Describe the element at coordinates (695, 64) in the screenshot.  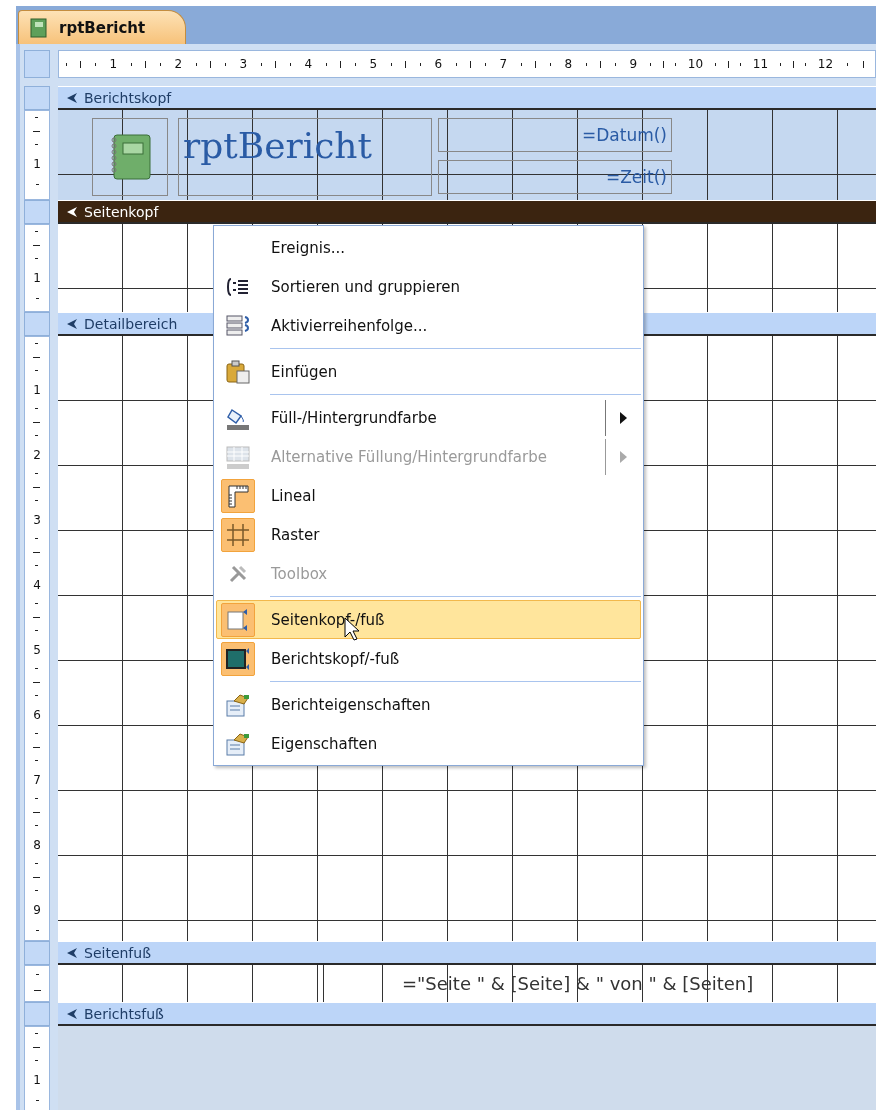
I see `ruler-number: 10` at that location.